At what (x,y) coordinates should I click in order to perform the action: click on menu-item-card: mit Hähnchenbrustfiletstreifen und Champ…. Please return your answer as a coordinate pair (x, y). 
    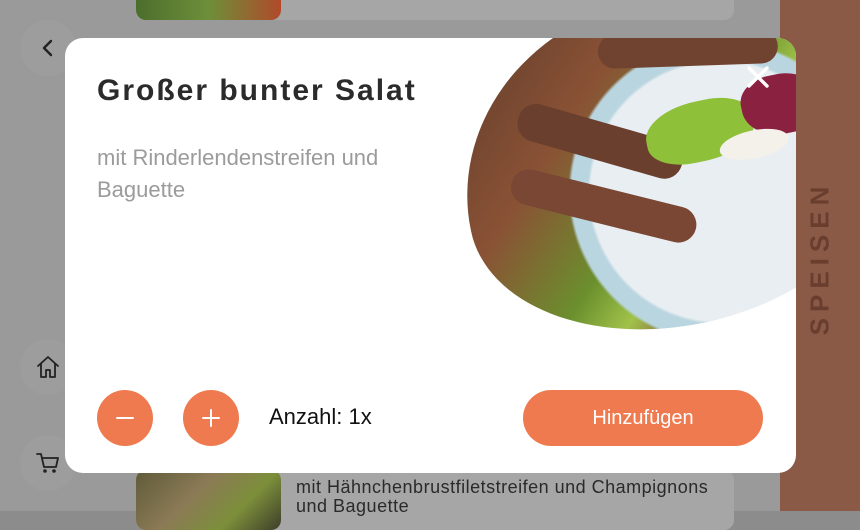
    Looking at the image, I should click on (435, 500).